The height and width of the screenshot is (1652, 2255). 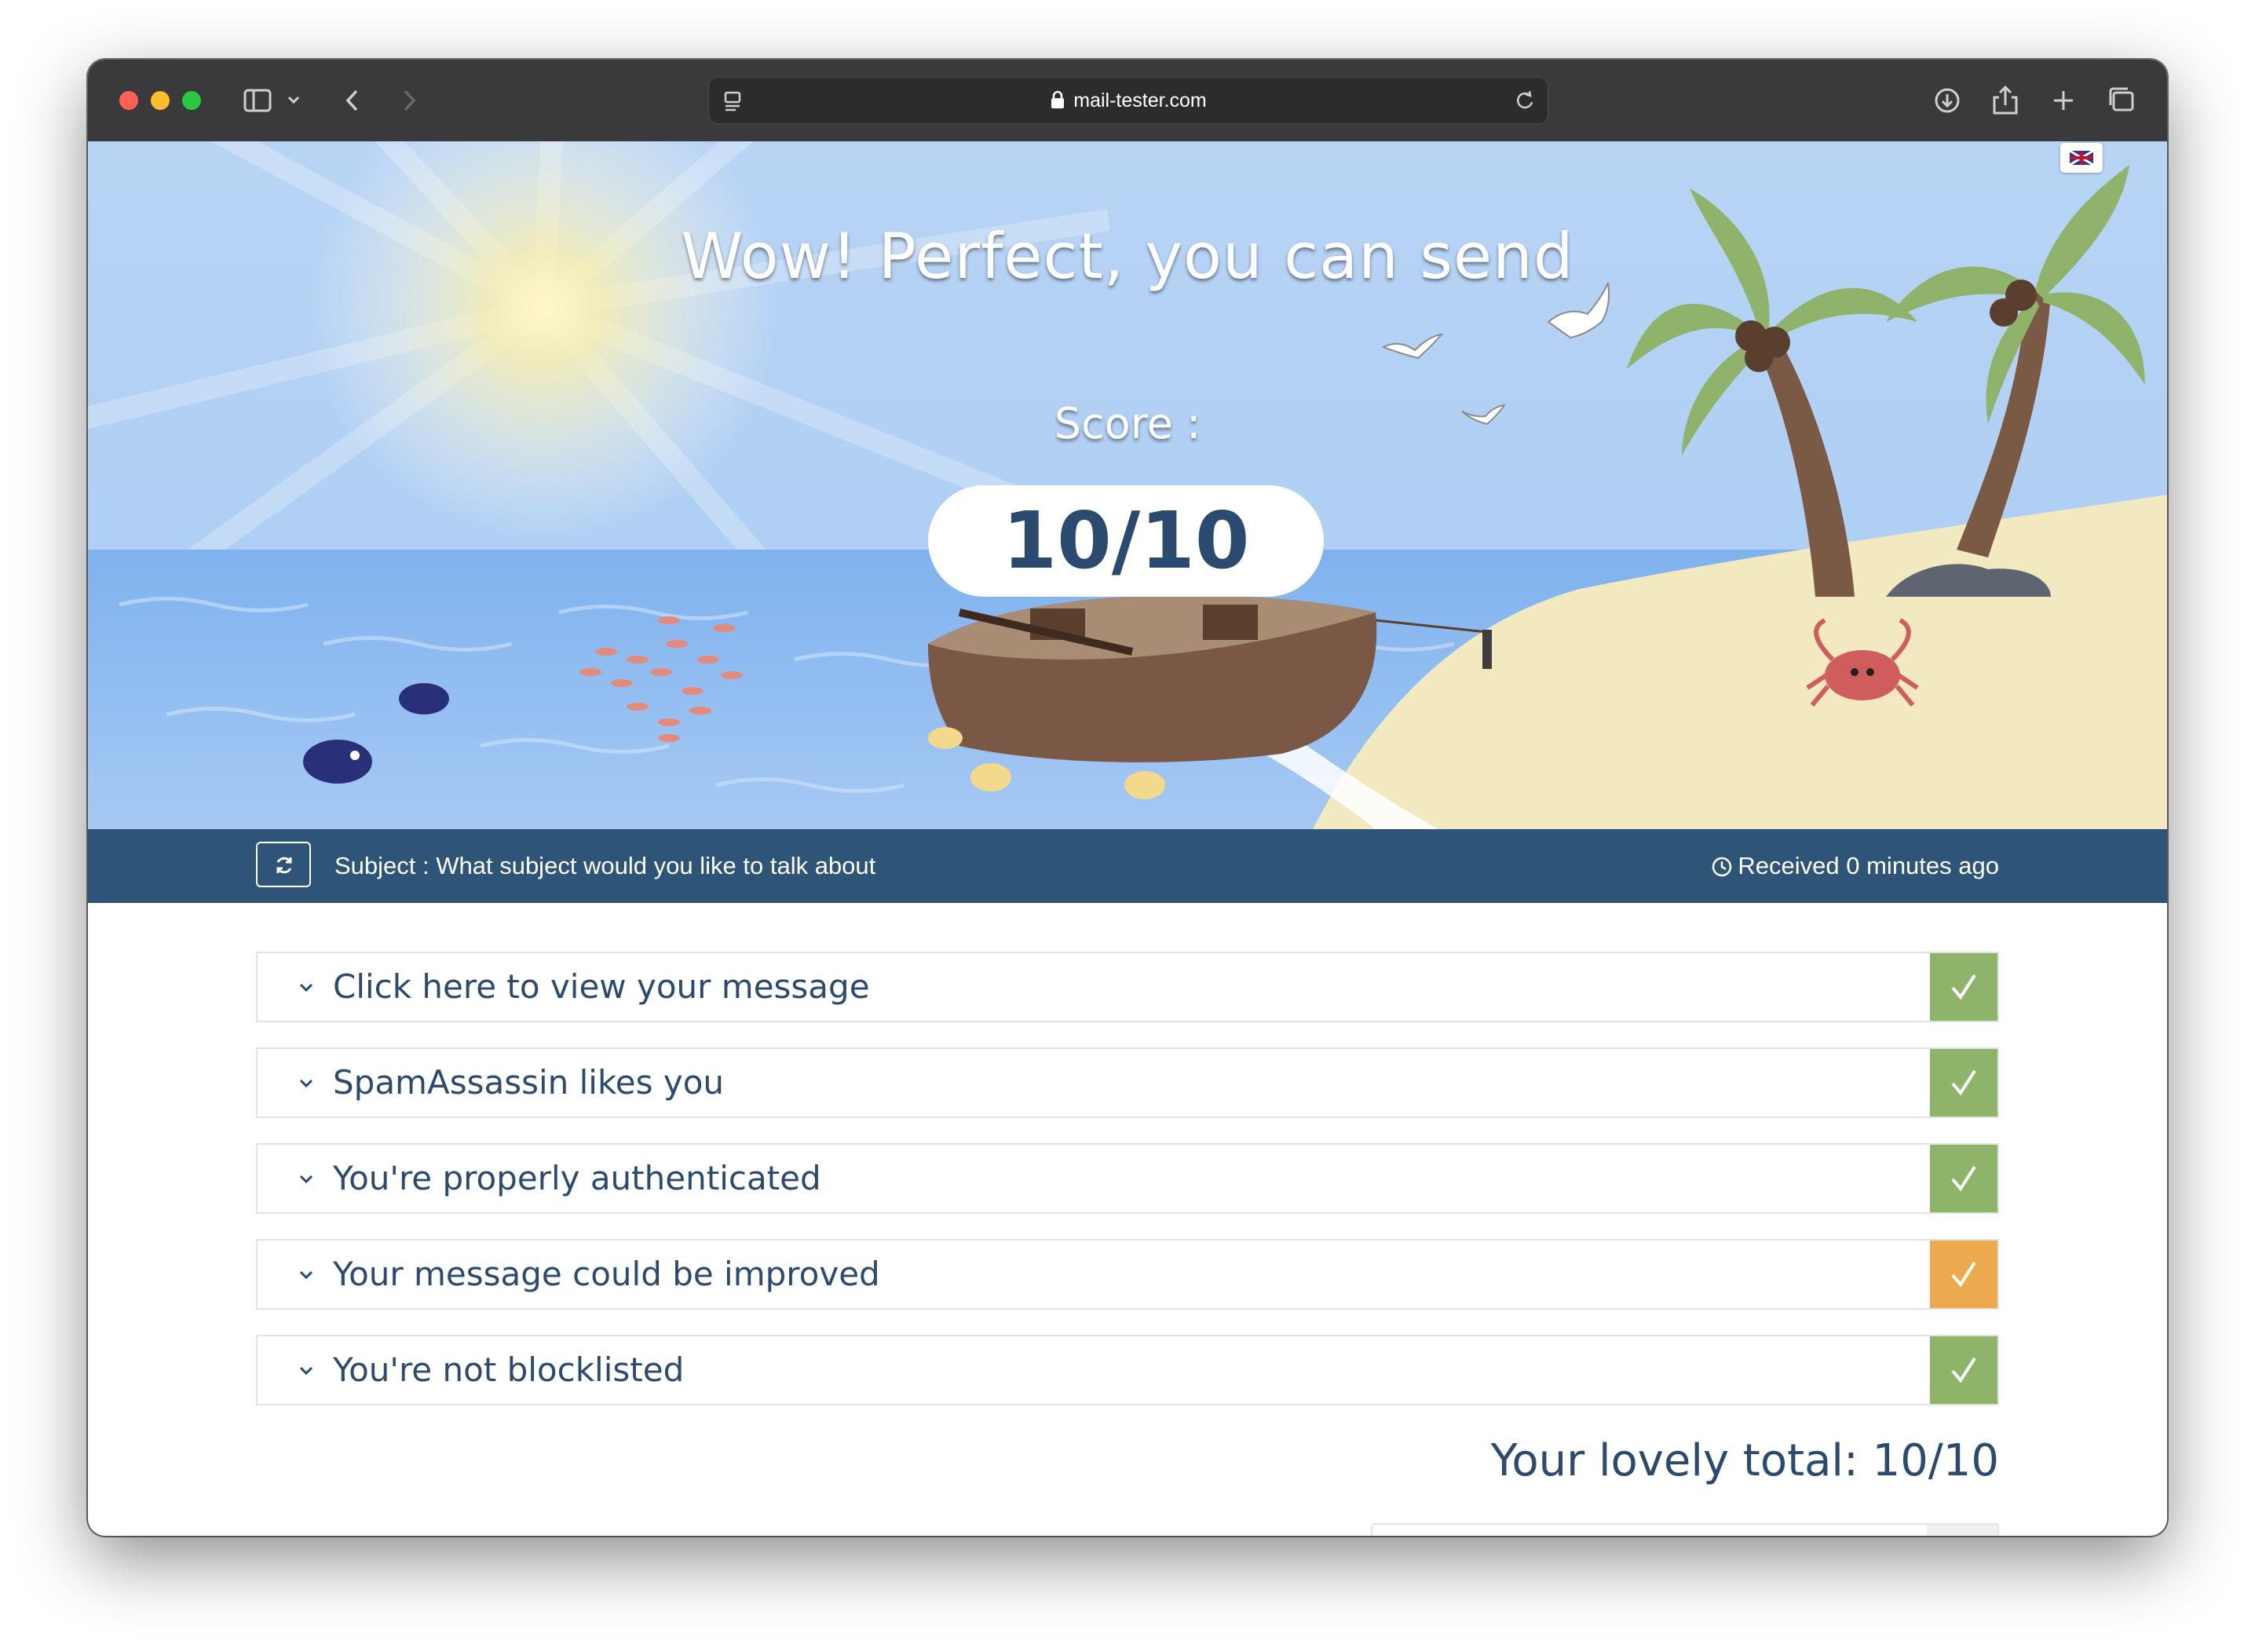 What do you see at coordinates (509, 1369) in the screenshot?
I see `result-label: You're not blocklisted` at bounding box center [509, 1369].